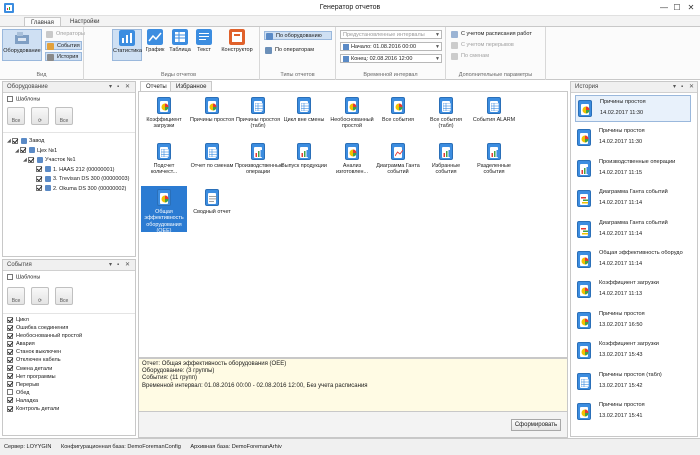 This screenshot has width=700, height=455. Describe the element at coordinates (446, 117) in the screenshot. I see `report-tile-all-events-table: Все события (табл)` at that location.